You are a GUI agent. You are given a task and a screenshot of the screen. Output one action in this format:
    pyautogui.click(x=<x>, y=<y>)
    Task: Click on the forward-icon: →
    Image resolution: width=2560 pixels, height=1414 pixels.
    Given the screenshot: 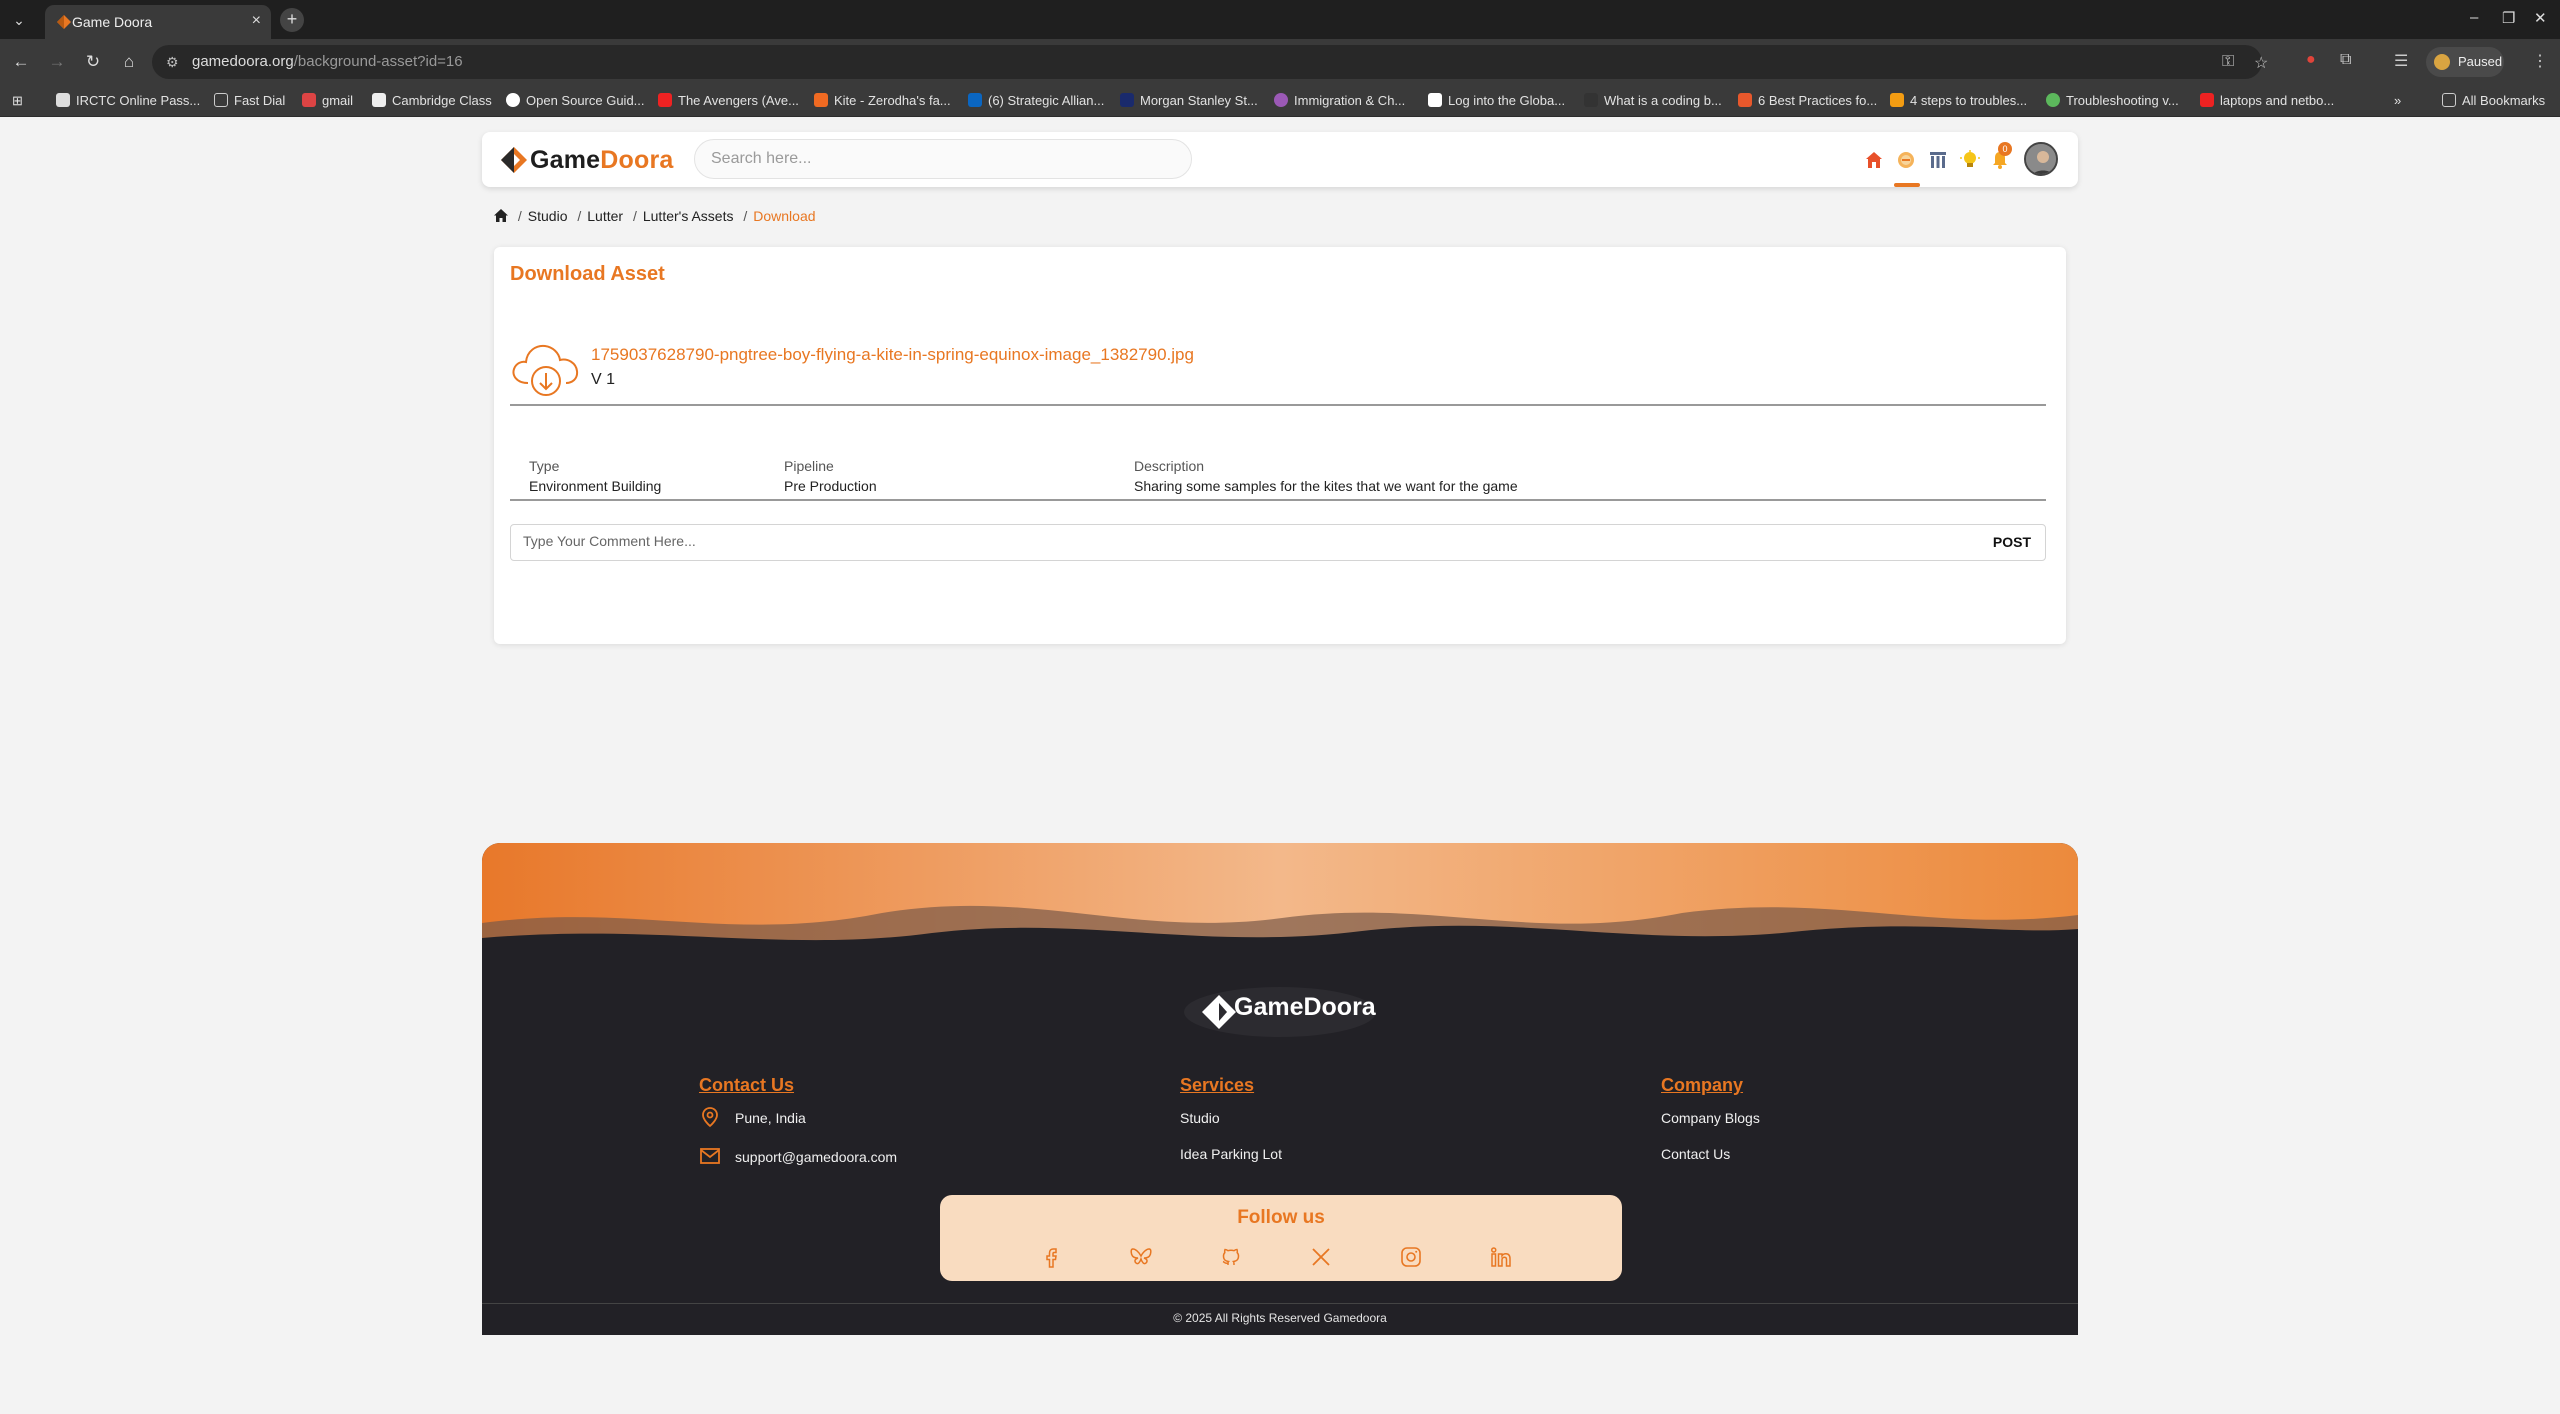 What is the action you would take?
    pyautogui.click(x=57, y=62)
    